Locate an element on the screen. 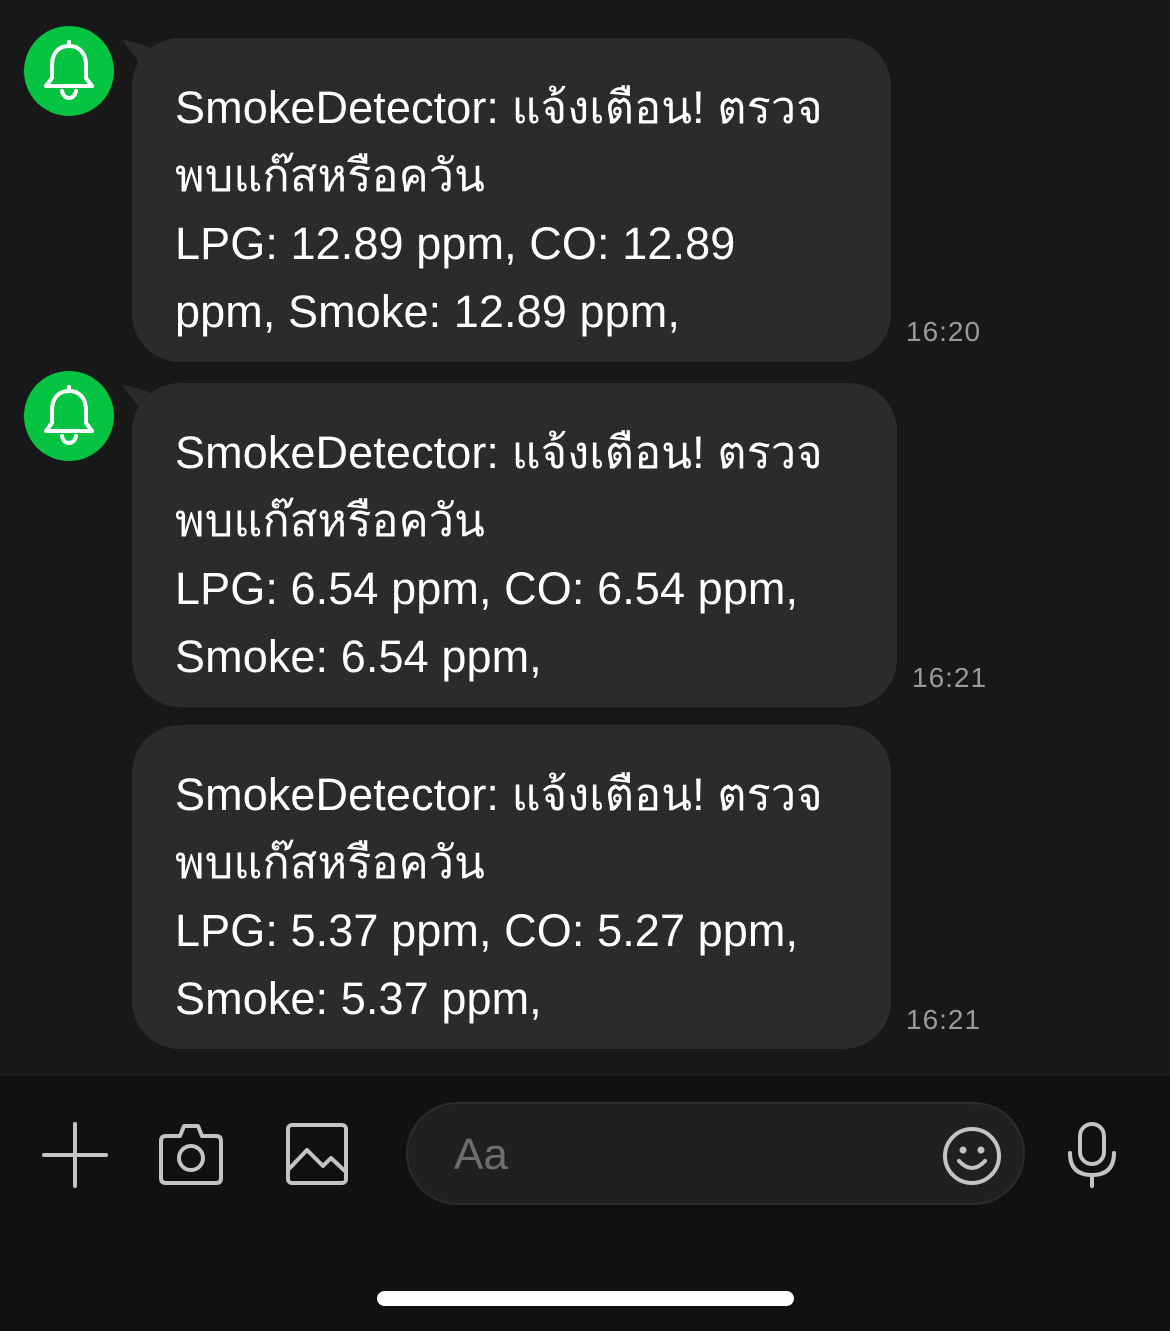  image-icon is located at coordinates (317, 1154).